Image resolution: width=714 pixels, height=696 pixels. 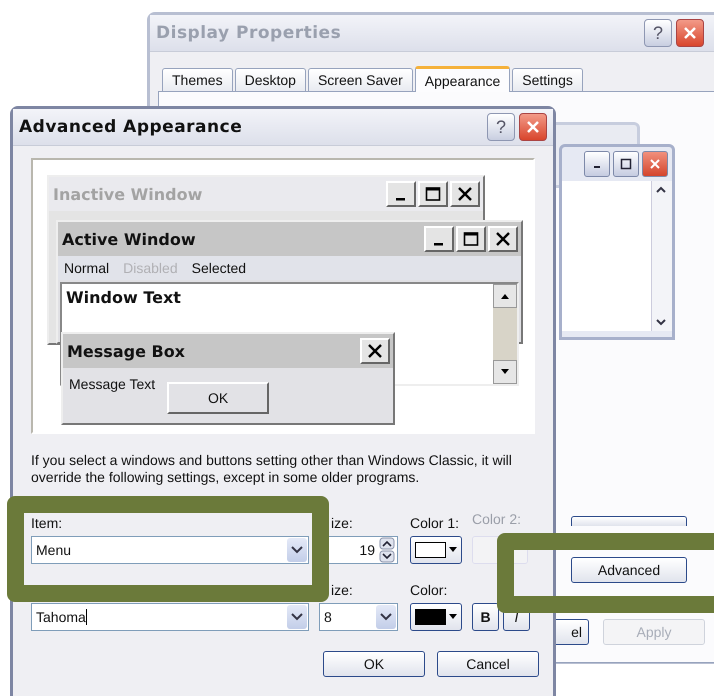 I want to click on color-label: Color 2:, so click(x=497, y=520).